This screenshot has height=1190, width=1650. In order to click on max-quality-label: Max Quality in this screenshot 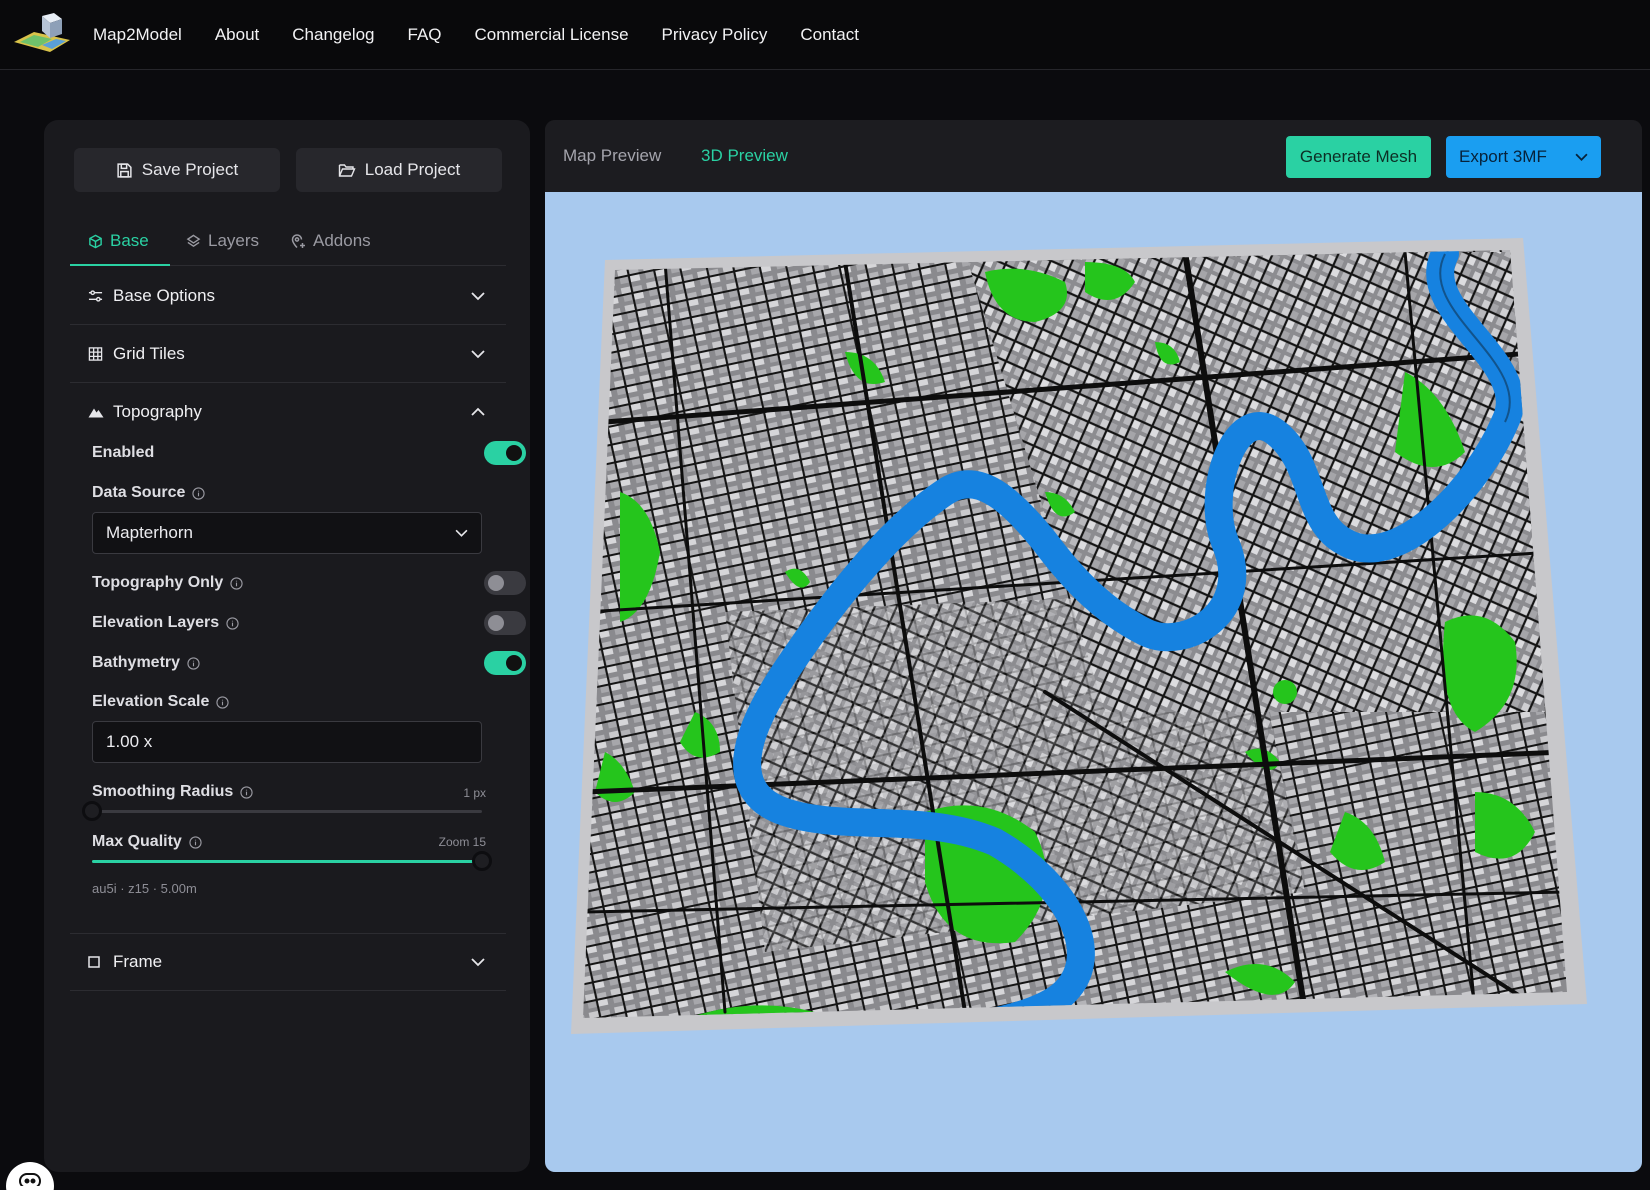, I will do `click(147, 842)`.